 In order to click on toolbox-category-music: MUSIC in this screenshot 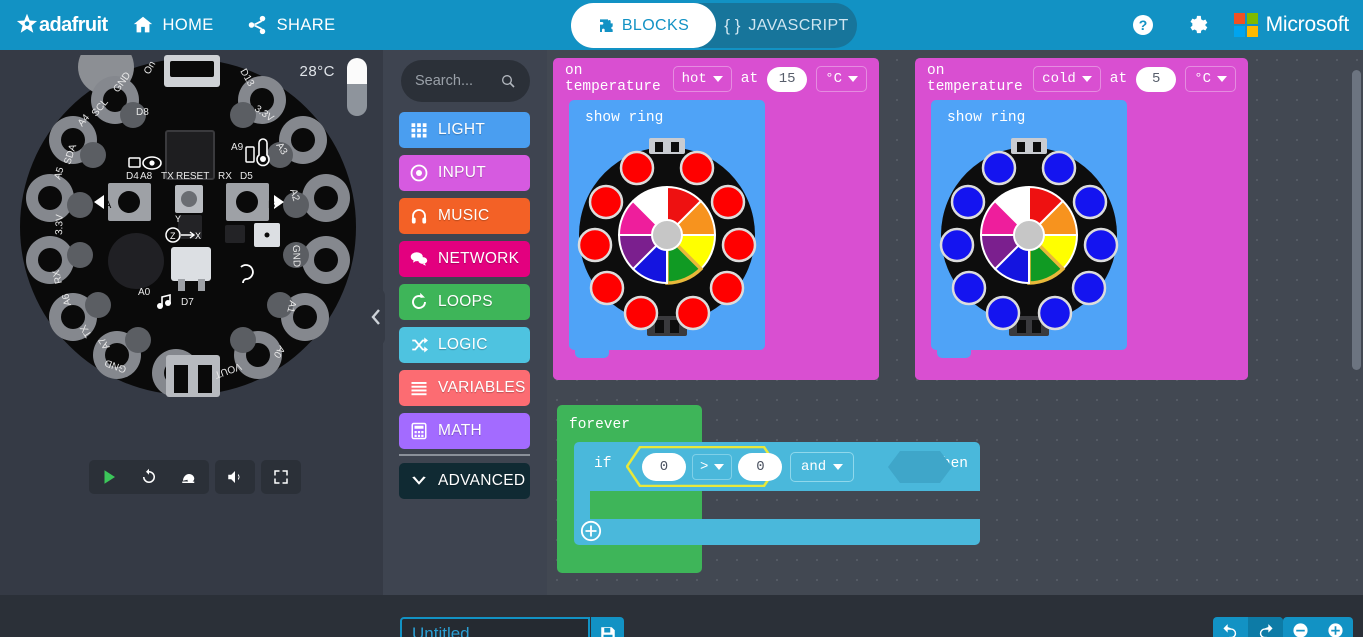, I will do `click(464, 216)`.